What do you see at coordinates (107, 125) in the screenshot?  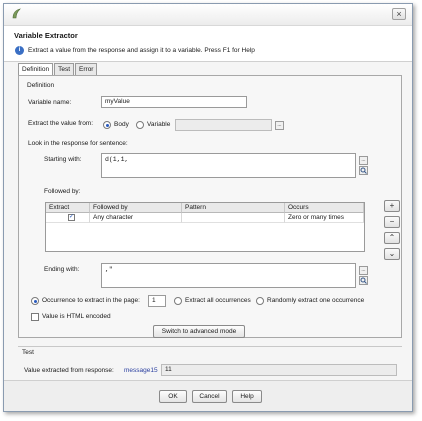 I see `body-radio` at bounding box center [107, 125].